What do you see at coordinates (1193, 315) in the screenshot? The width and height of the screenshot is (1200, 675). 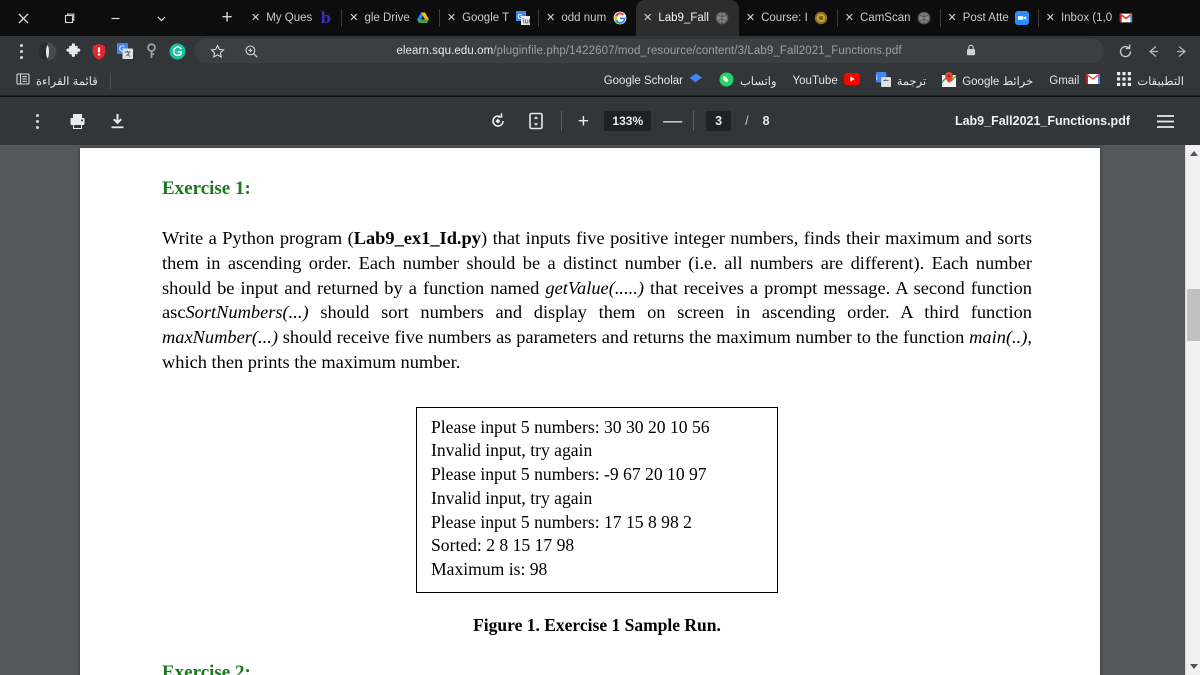 I see `scrollbar-thumb` at bounding box center [1193, 315].